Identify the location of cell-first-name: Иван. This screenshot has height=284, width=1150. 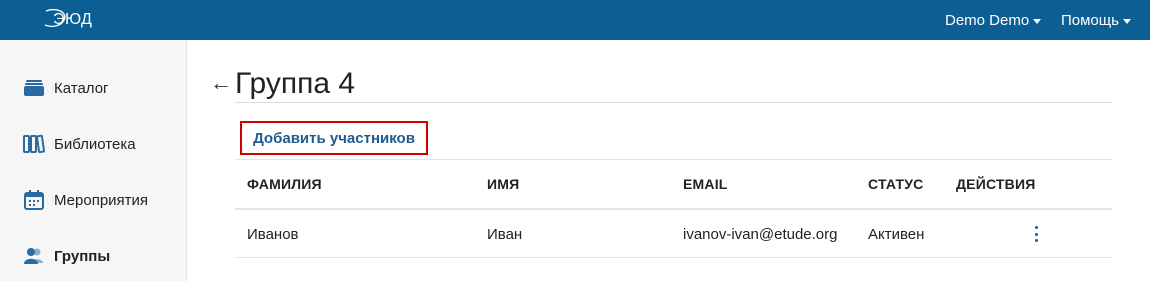
(505, 234).